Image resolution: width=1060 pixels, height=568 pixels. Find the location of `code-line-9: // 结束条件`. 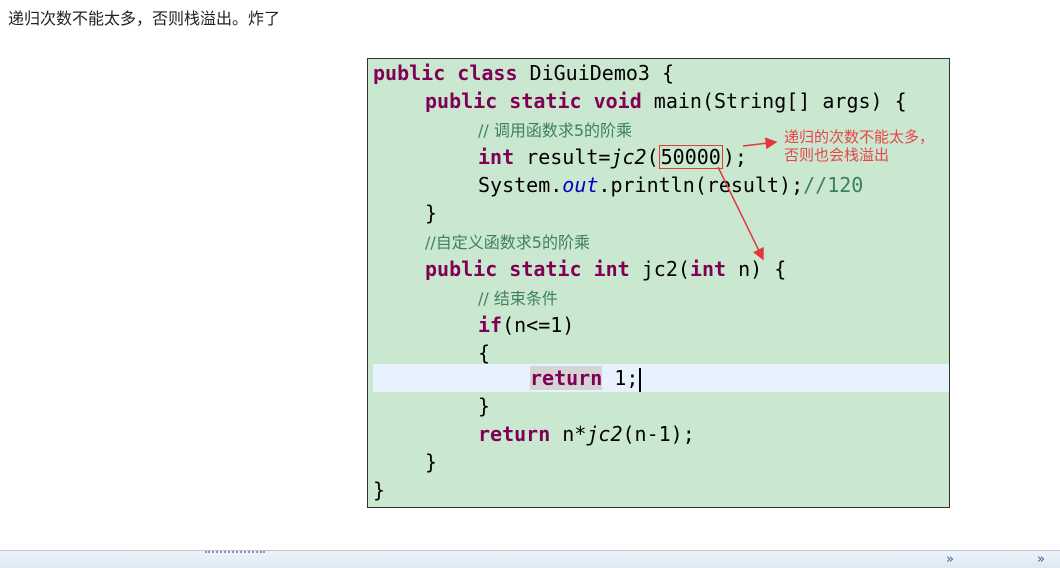

code-line-9: // 结束条件 is located at coordinates (518, 297).